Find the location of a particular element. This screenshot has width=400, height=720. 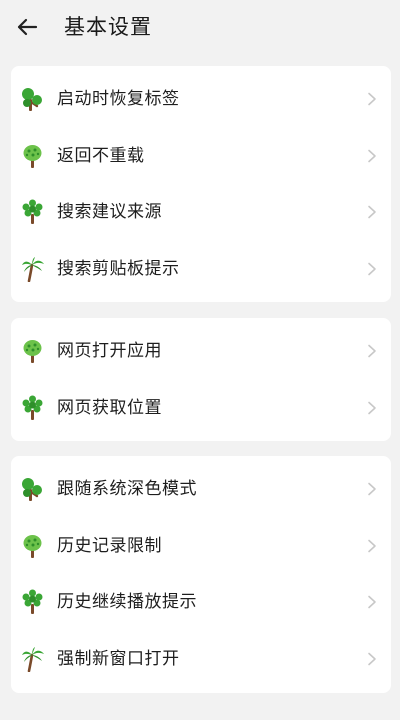

setting-webpage-get-location: 网页获取位置 is located at coordinates (201, 408).